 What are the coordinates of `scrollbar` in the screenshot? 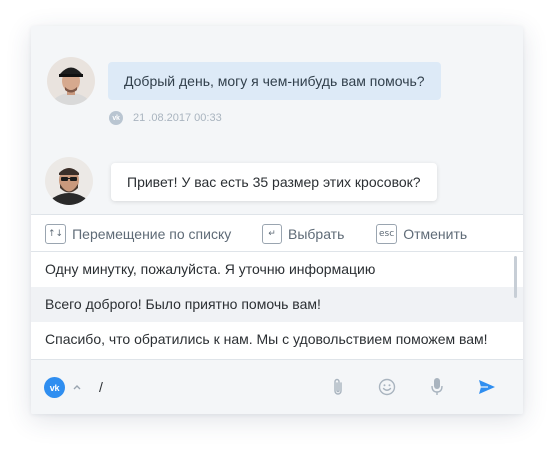 It's located at (515, 277).